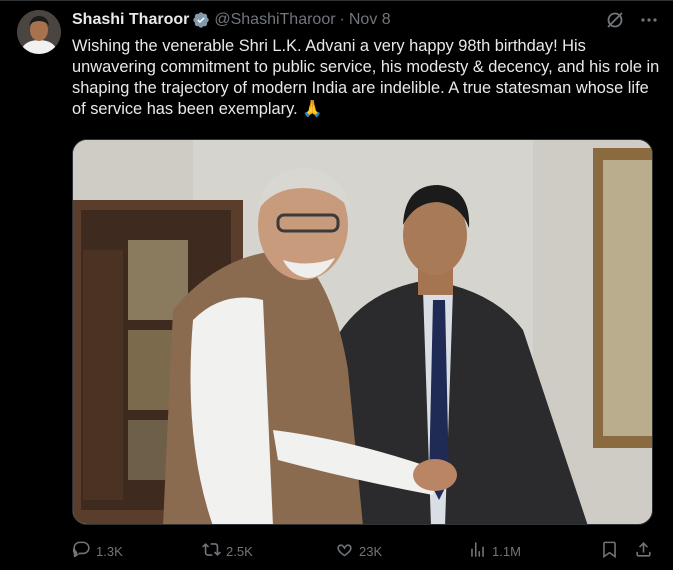  Describe the element at coordinates (39, 32) in the screenshot. I see `avatar` at that location.